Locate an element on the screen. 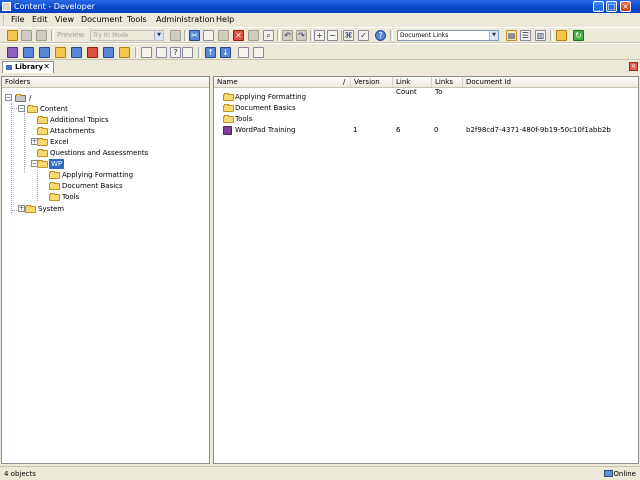 This screenshot has width=640, height=480. tree-node-label: Tools is located at coordinates (71, 197).